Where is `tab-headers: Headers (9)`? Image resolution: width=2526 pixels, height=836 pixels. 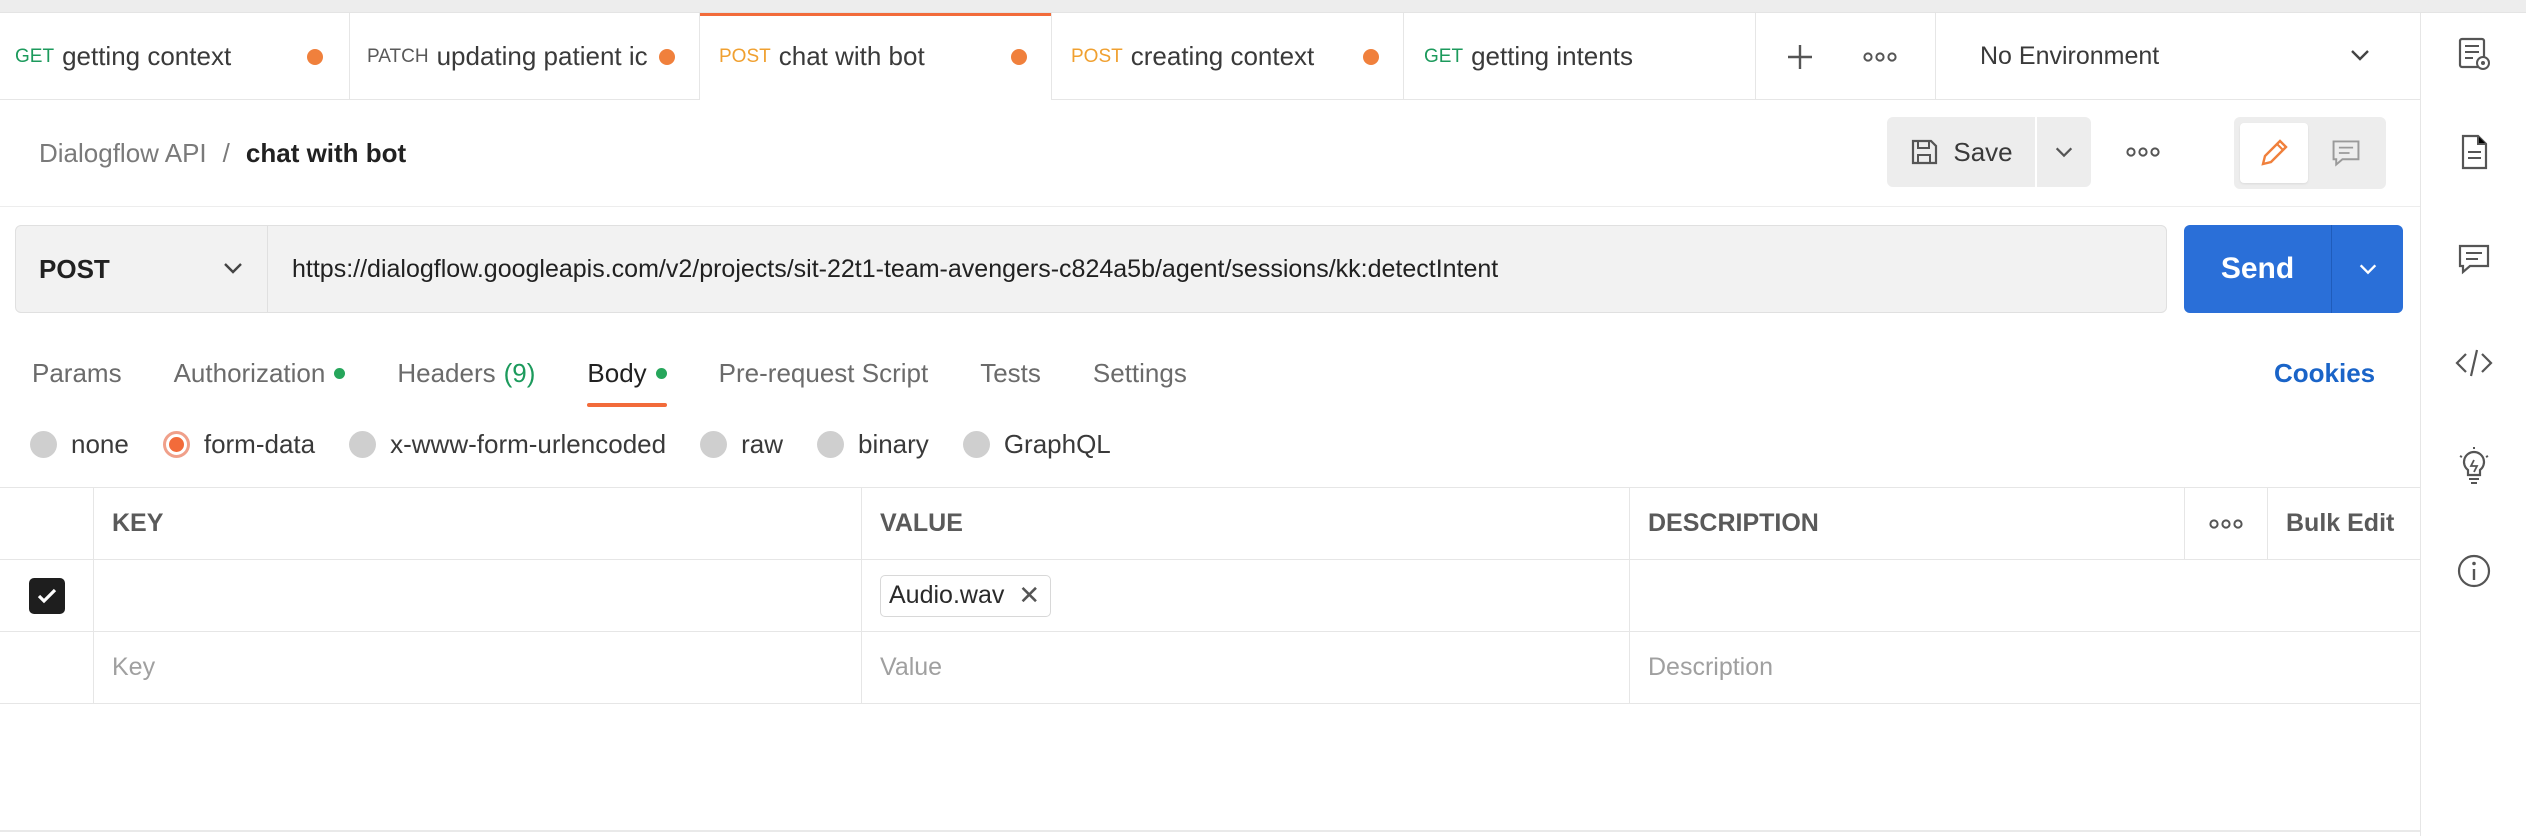 tab-headers: Headers (9) is located at coordinates (466, 373).